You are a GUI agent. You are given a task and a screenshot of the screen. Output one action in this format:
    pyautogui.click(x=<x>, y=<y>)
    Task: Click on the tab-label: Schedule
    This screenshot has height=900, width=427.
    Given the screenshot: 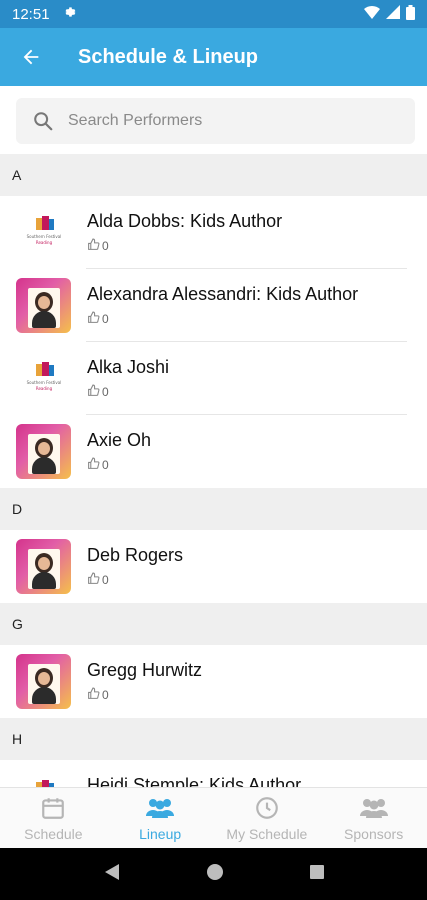 What is the action you would take?
    pyautogui.click(x=53, y=833)
    